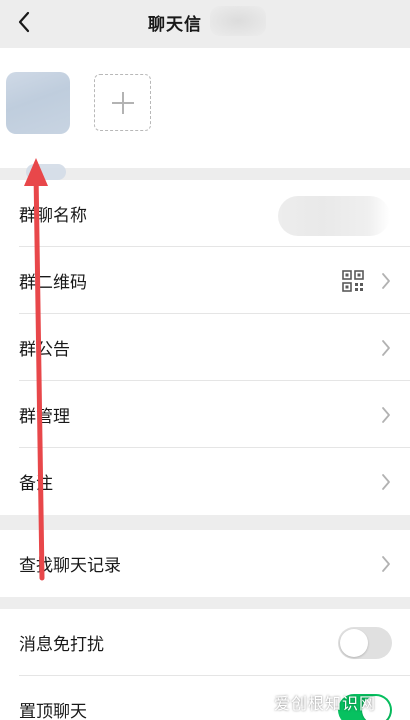 This screenshot has width=410, height=720. What do you see at coordinates (44, 417) in the screenshot?
I see `manage-label: 群管理` at bounding box center [44, 417].